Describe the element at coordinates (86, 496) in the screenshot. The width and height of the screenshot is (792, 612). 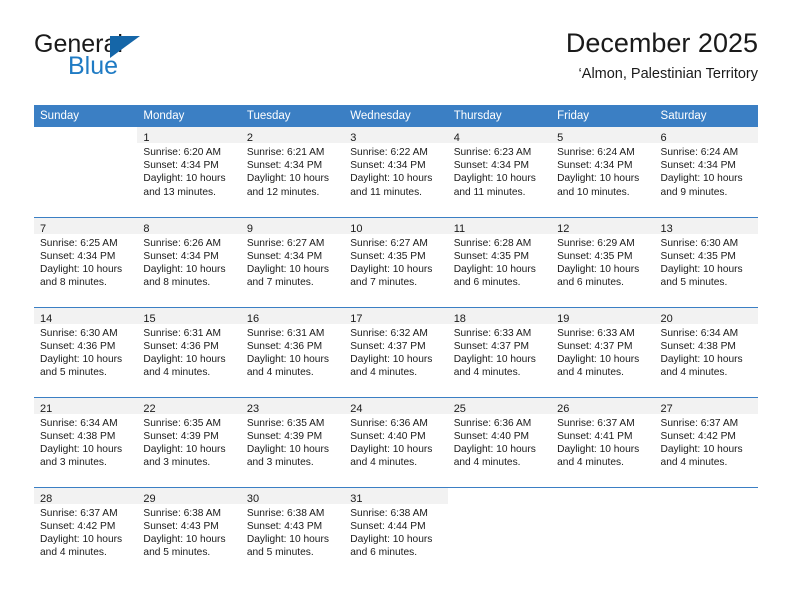
I see `day-number-band: 28` at that location.